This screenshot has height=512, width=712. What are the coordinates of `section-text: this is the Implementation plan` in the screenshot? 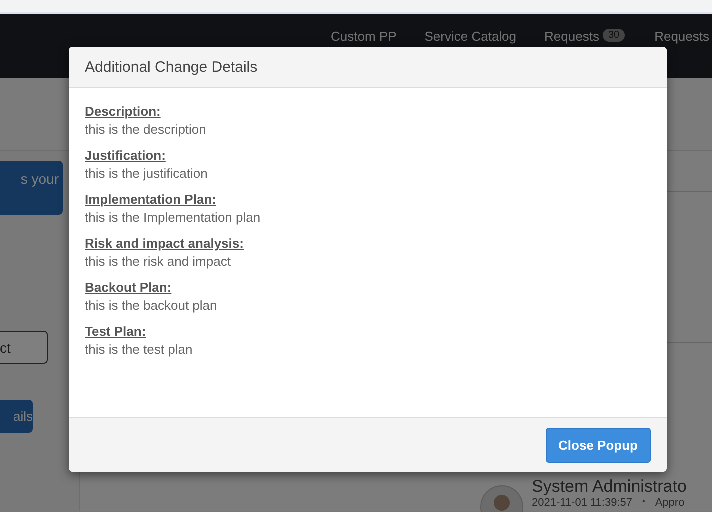 It's located at (173, 217).